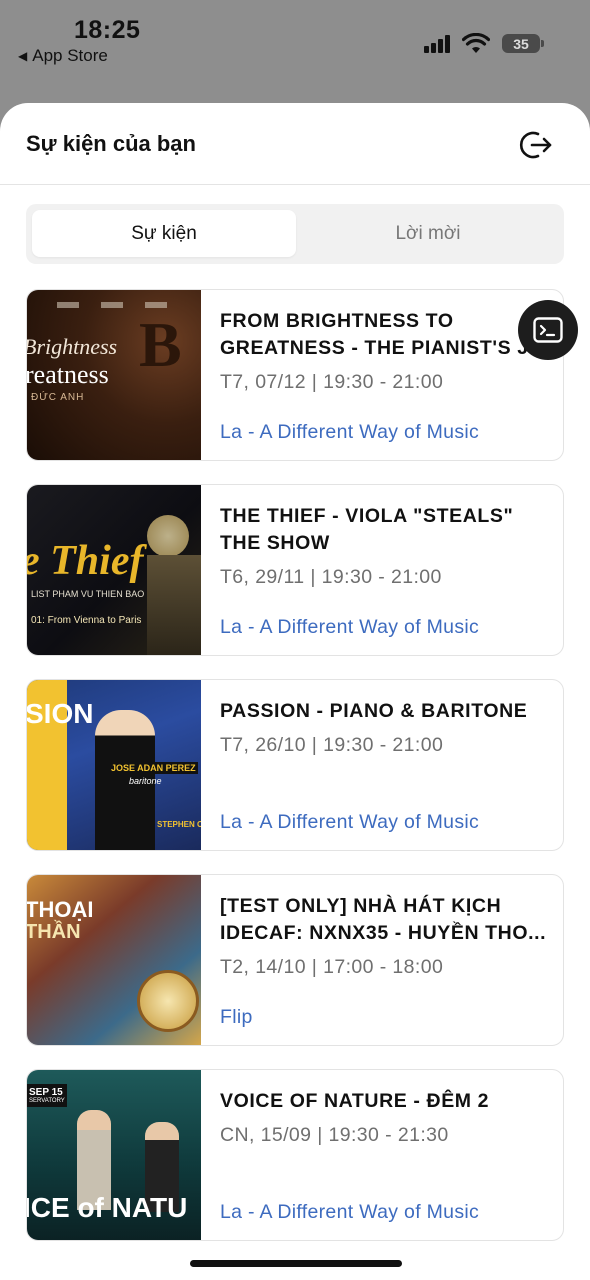  I want to click on thumb-text-line1: e Thief, so click(85, 561).